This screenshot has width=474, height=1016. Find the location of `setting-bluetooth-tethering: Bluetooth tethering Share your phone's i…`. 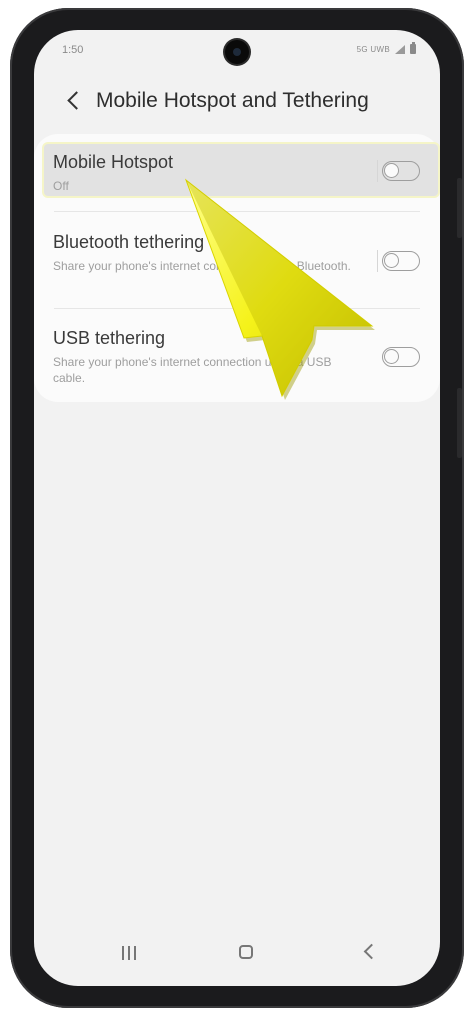

setting-bluetooth-tethering: Bluetooth tethering Share your phone's i… is located at coordinates (237, 265).